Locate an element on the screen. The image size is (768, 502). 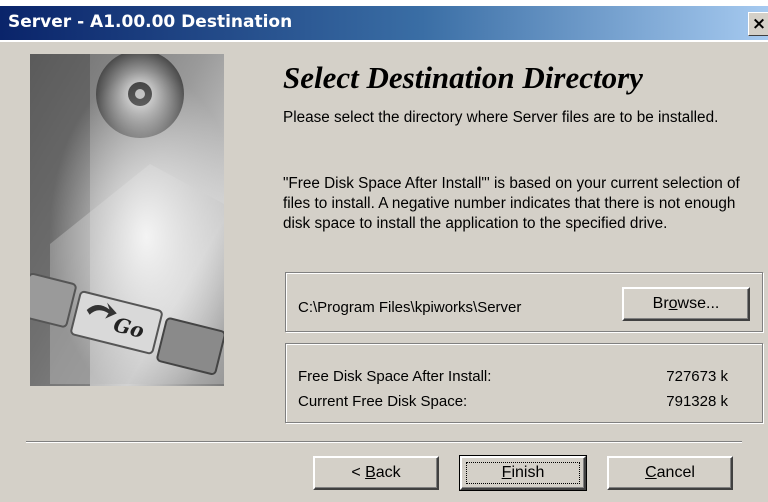
current-free-space-value: 791328 k is located at coordinates (697, 401).